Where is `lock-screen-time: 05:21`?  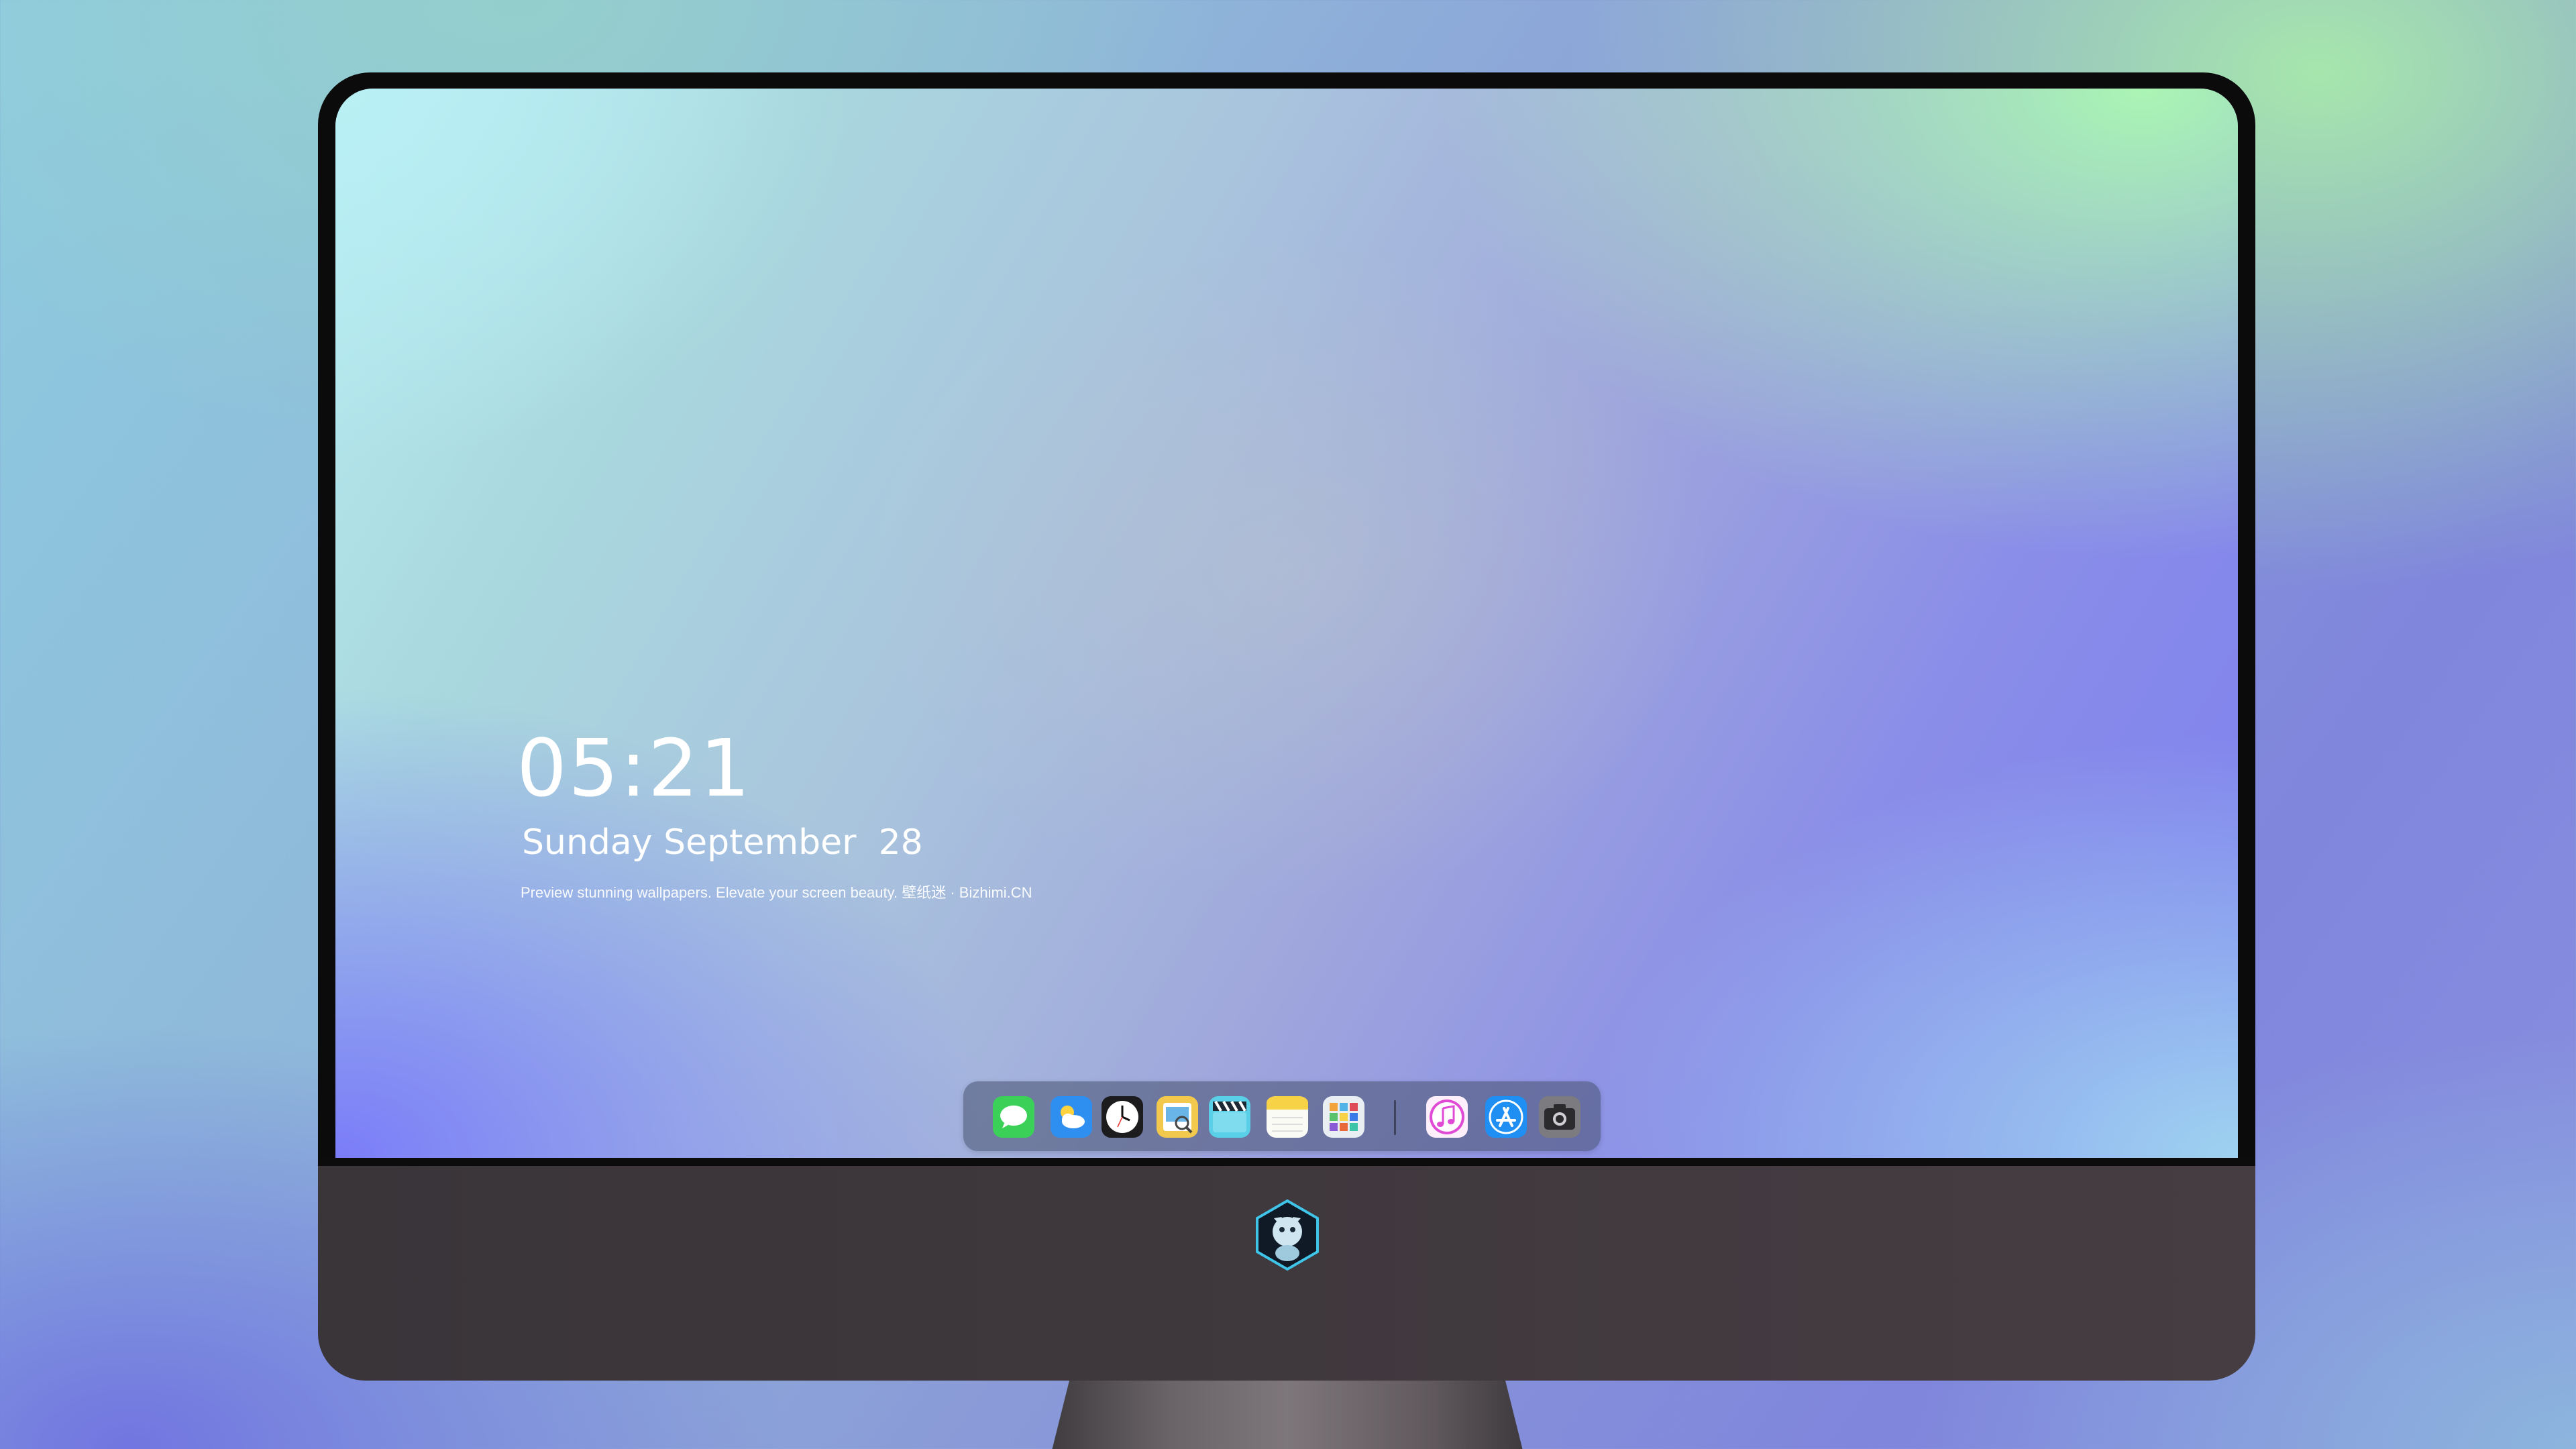 lock-screen-time: 05:21 is located at coordinates (634, 768).